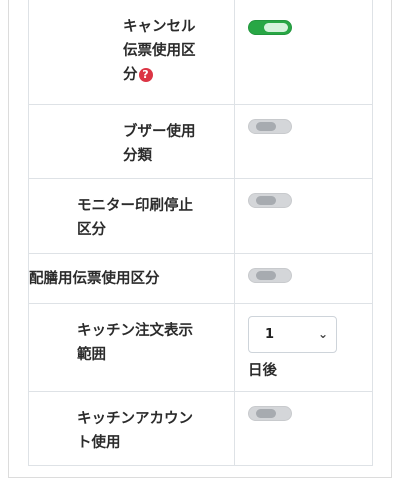 The width and height of the screenshot is (400, 489). Describe the element at coordinates (91, 229) in the screenshot. I see `label-line: 区分` at that location.